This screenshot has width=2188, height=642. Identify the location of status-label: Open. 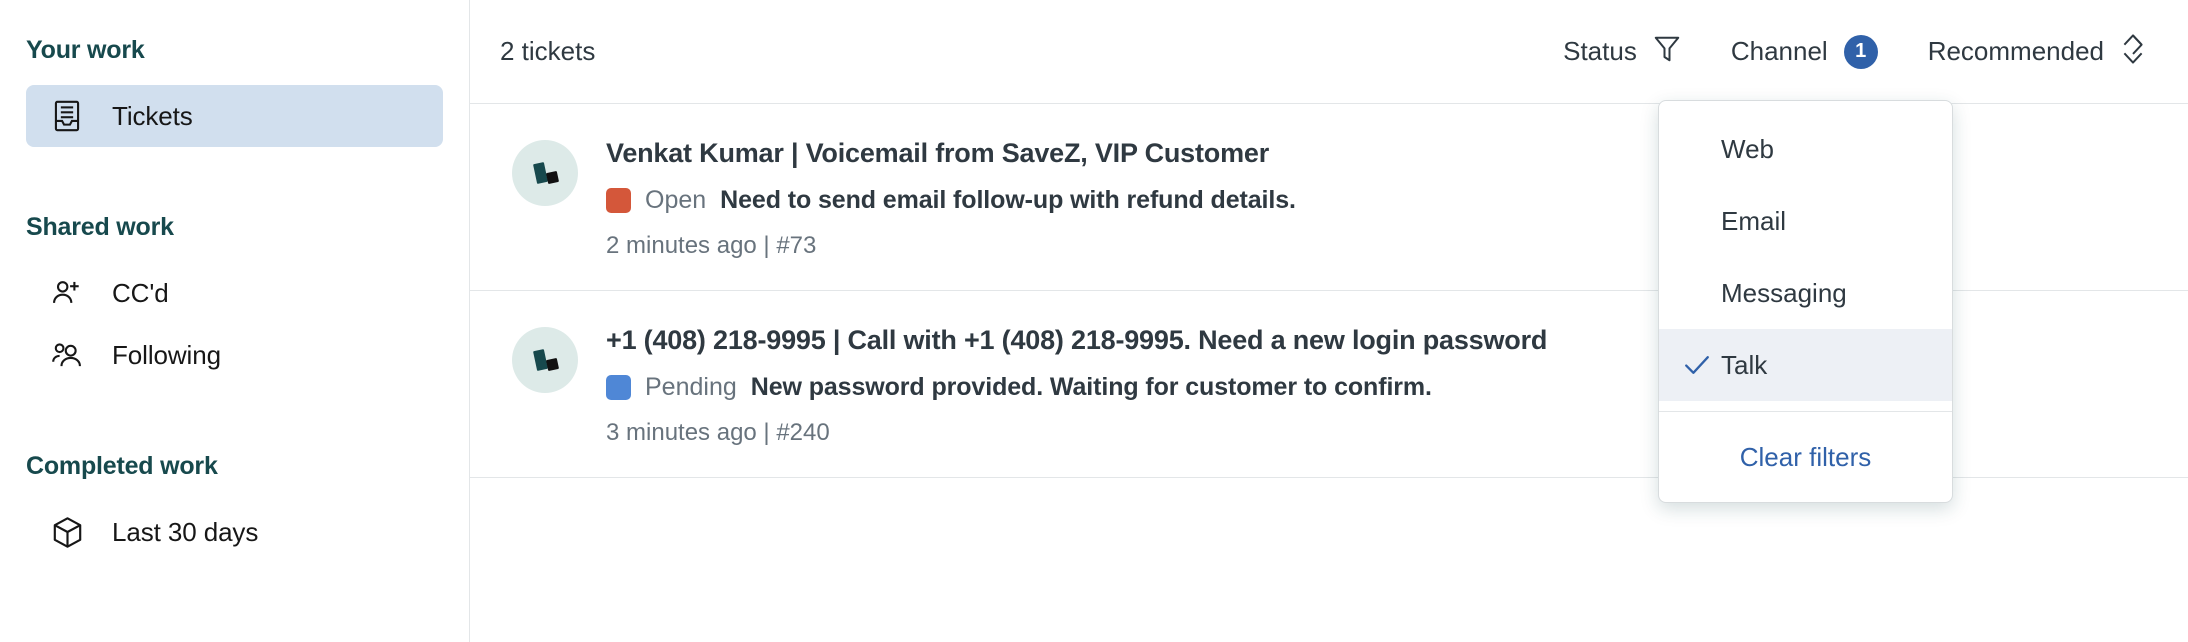
(676, 200).